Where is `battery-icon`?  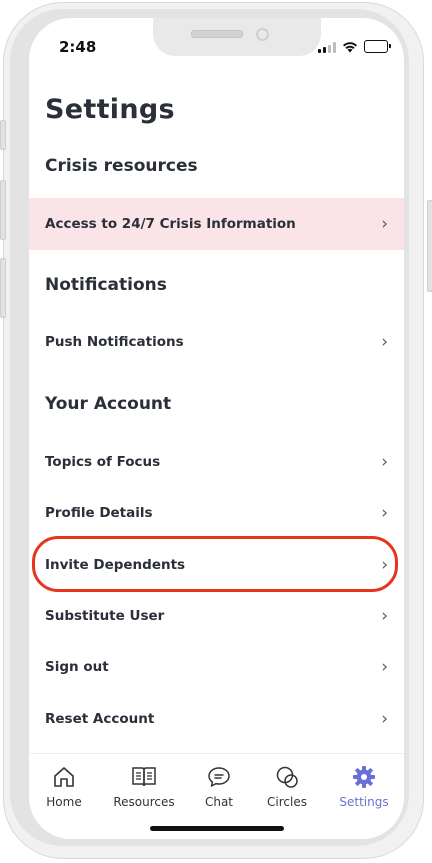 battery-icon is located at coordinates (377, 46).